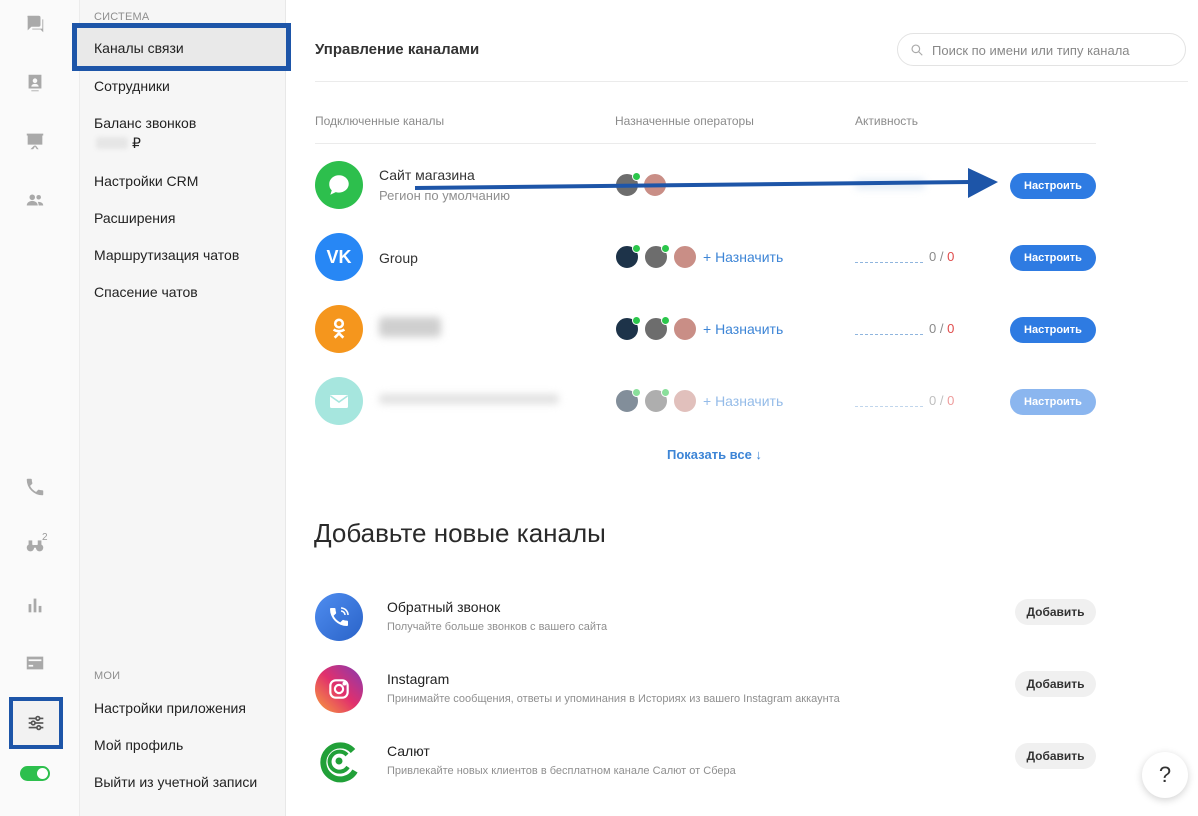  Describe the element at coordinates (175, 782) in the screenshot. I see `sidebar-item-logout: Выйти из учетной записи` at that location.